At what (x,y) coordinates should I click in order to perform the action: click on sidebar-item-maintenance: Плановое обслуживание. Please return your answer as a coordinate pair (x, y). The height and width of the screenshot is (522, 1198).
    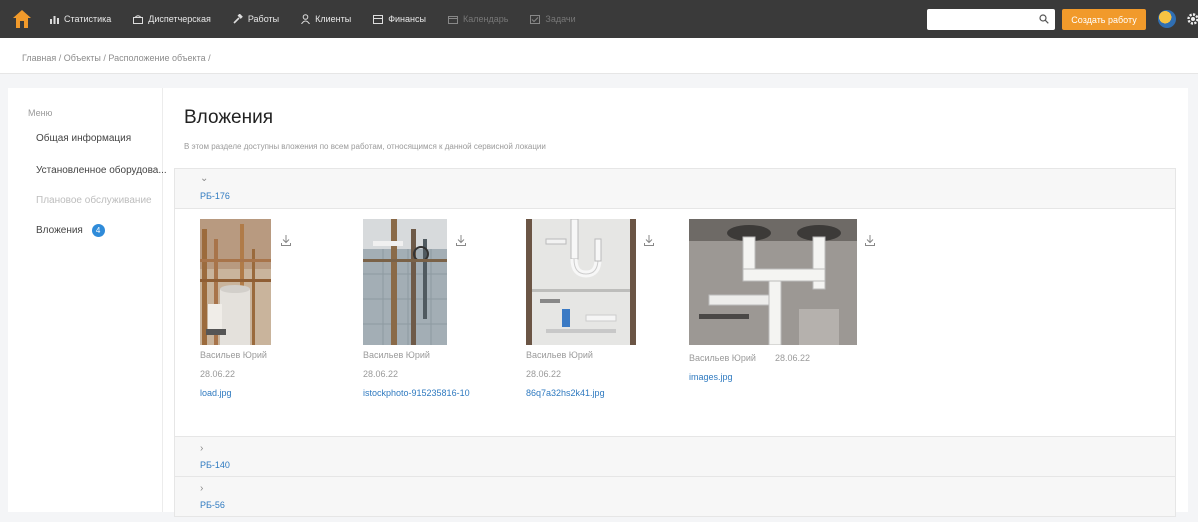
    Looking at the image, I should click on (94, 200).